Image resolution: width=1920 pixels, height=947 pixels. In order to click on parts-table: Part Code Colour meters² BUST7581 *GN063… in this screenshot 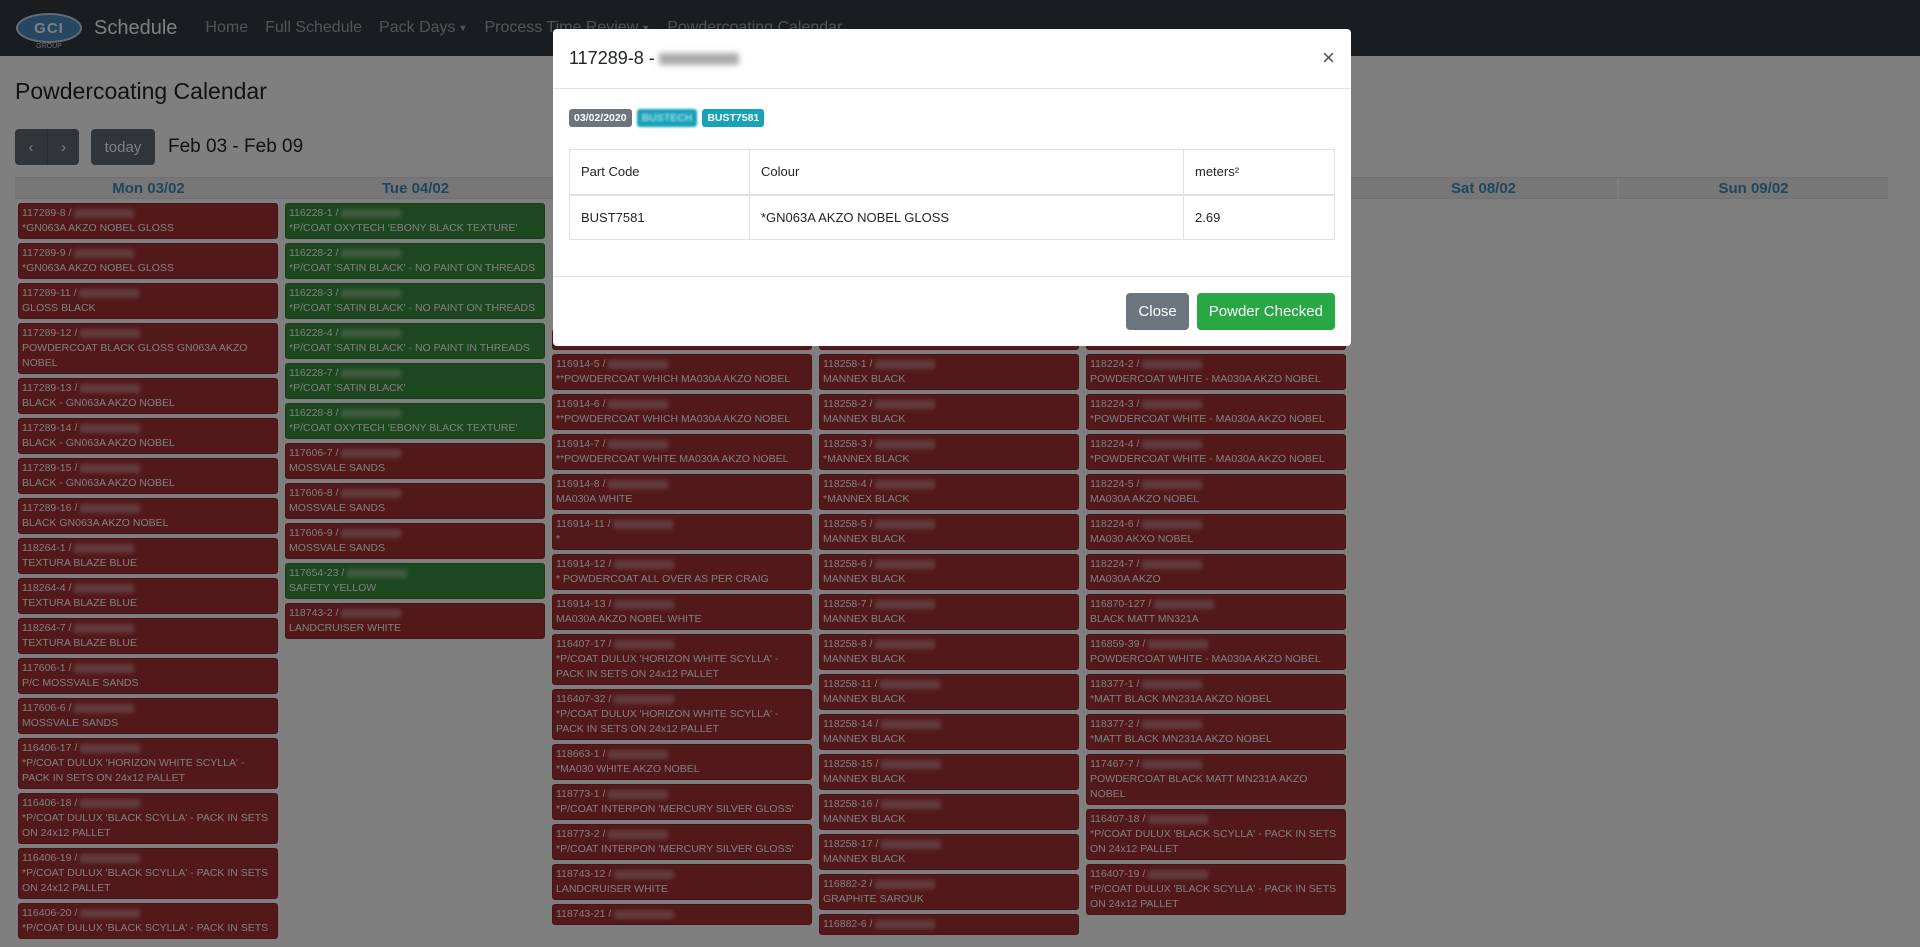, I will do `click(952, 194)`.